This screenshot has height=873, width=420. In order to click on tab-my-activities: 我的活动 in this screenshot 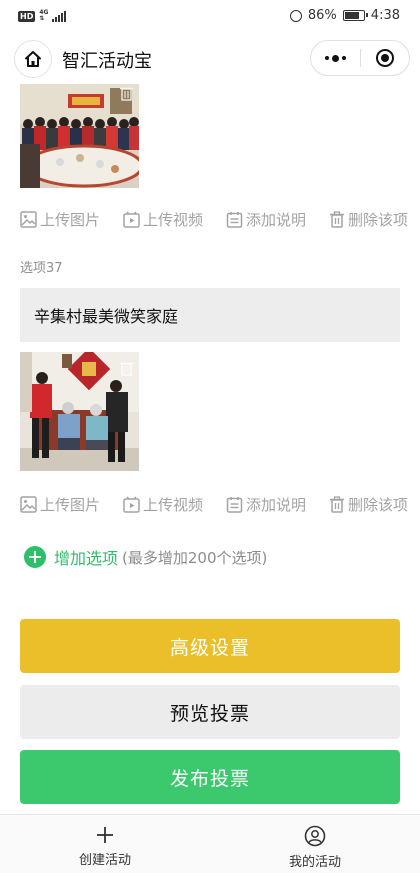, I will do `click(315, 844)`.